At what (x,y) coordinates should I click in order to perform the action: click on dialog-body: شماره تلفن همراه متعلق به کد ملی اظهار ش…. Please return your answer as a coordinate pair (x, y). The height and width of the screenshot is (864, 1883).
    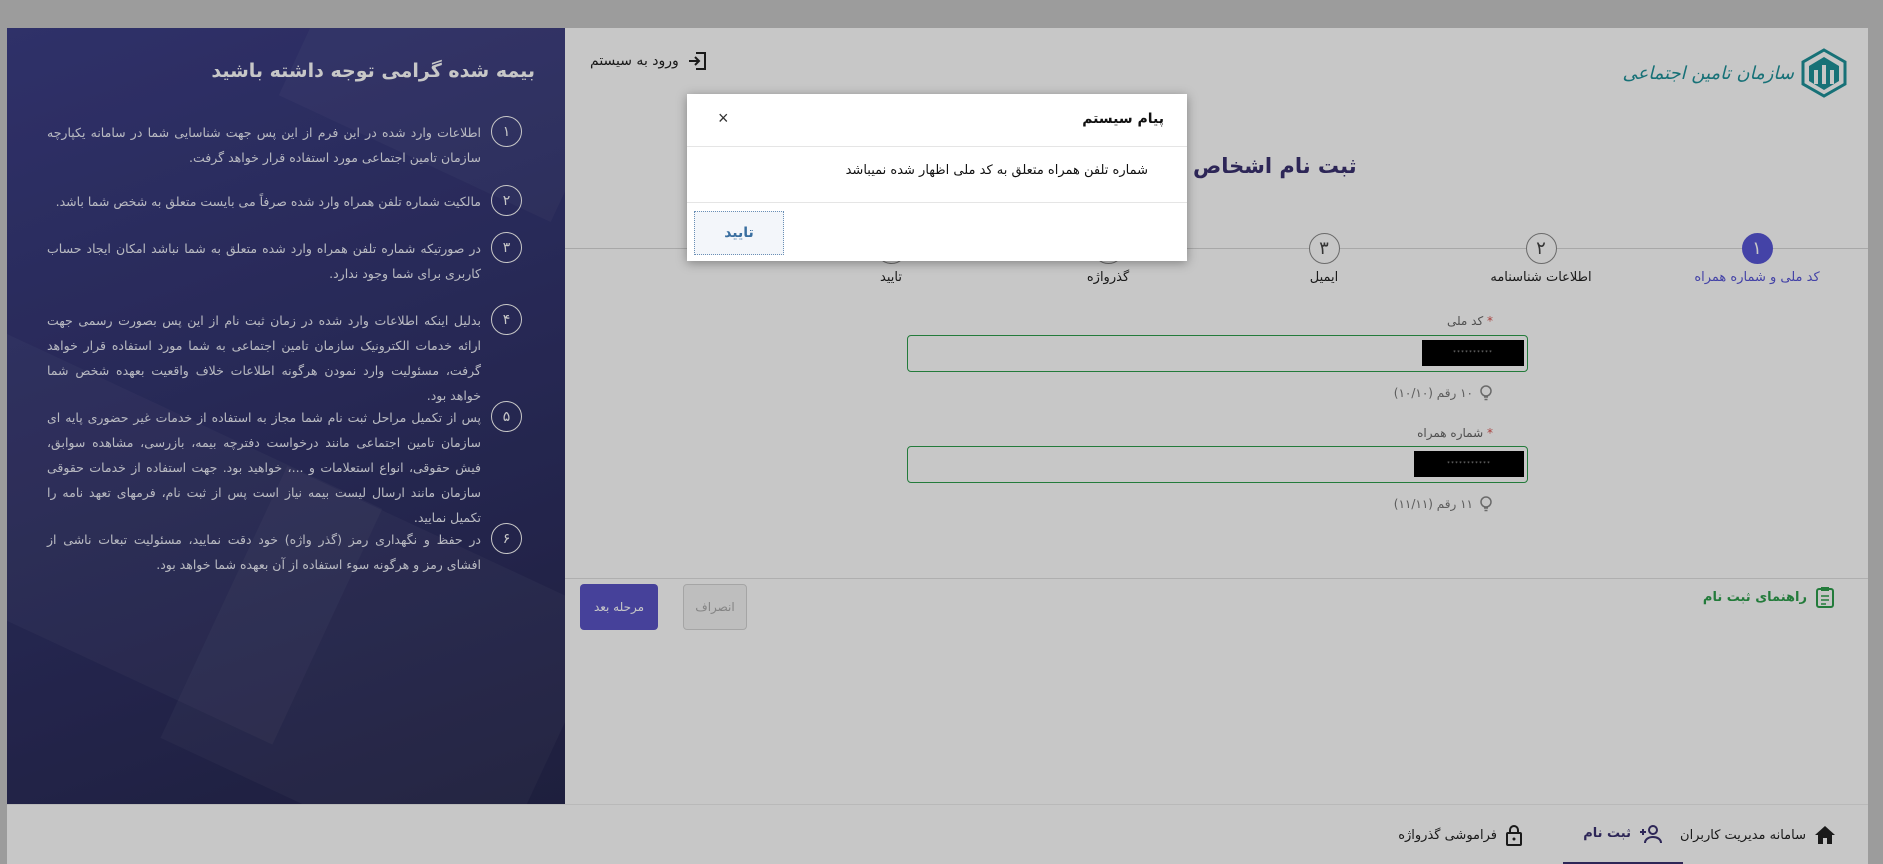
    Looking at the image, I should click on (937, 175).